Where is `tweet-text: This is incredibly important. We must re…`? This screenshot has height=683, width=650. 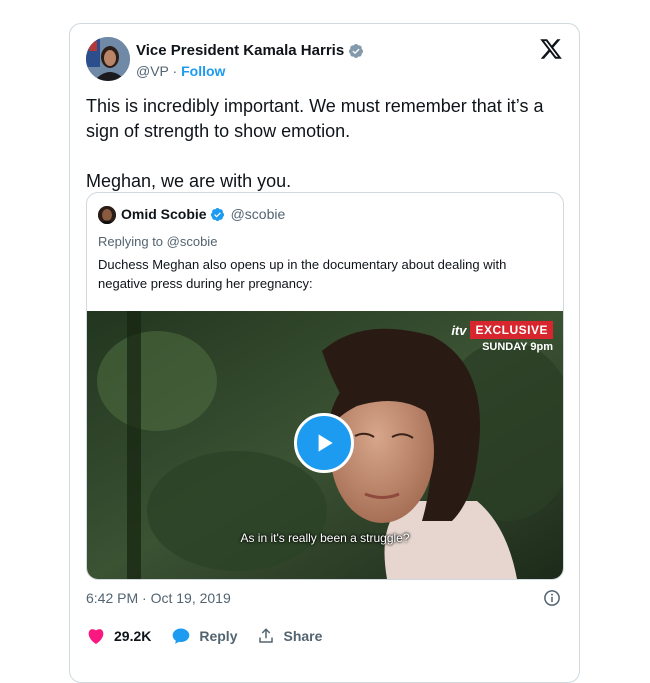
tweet-text: This is incredibly important. We must re… is located at coordinates (326, 144).